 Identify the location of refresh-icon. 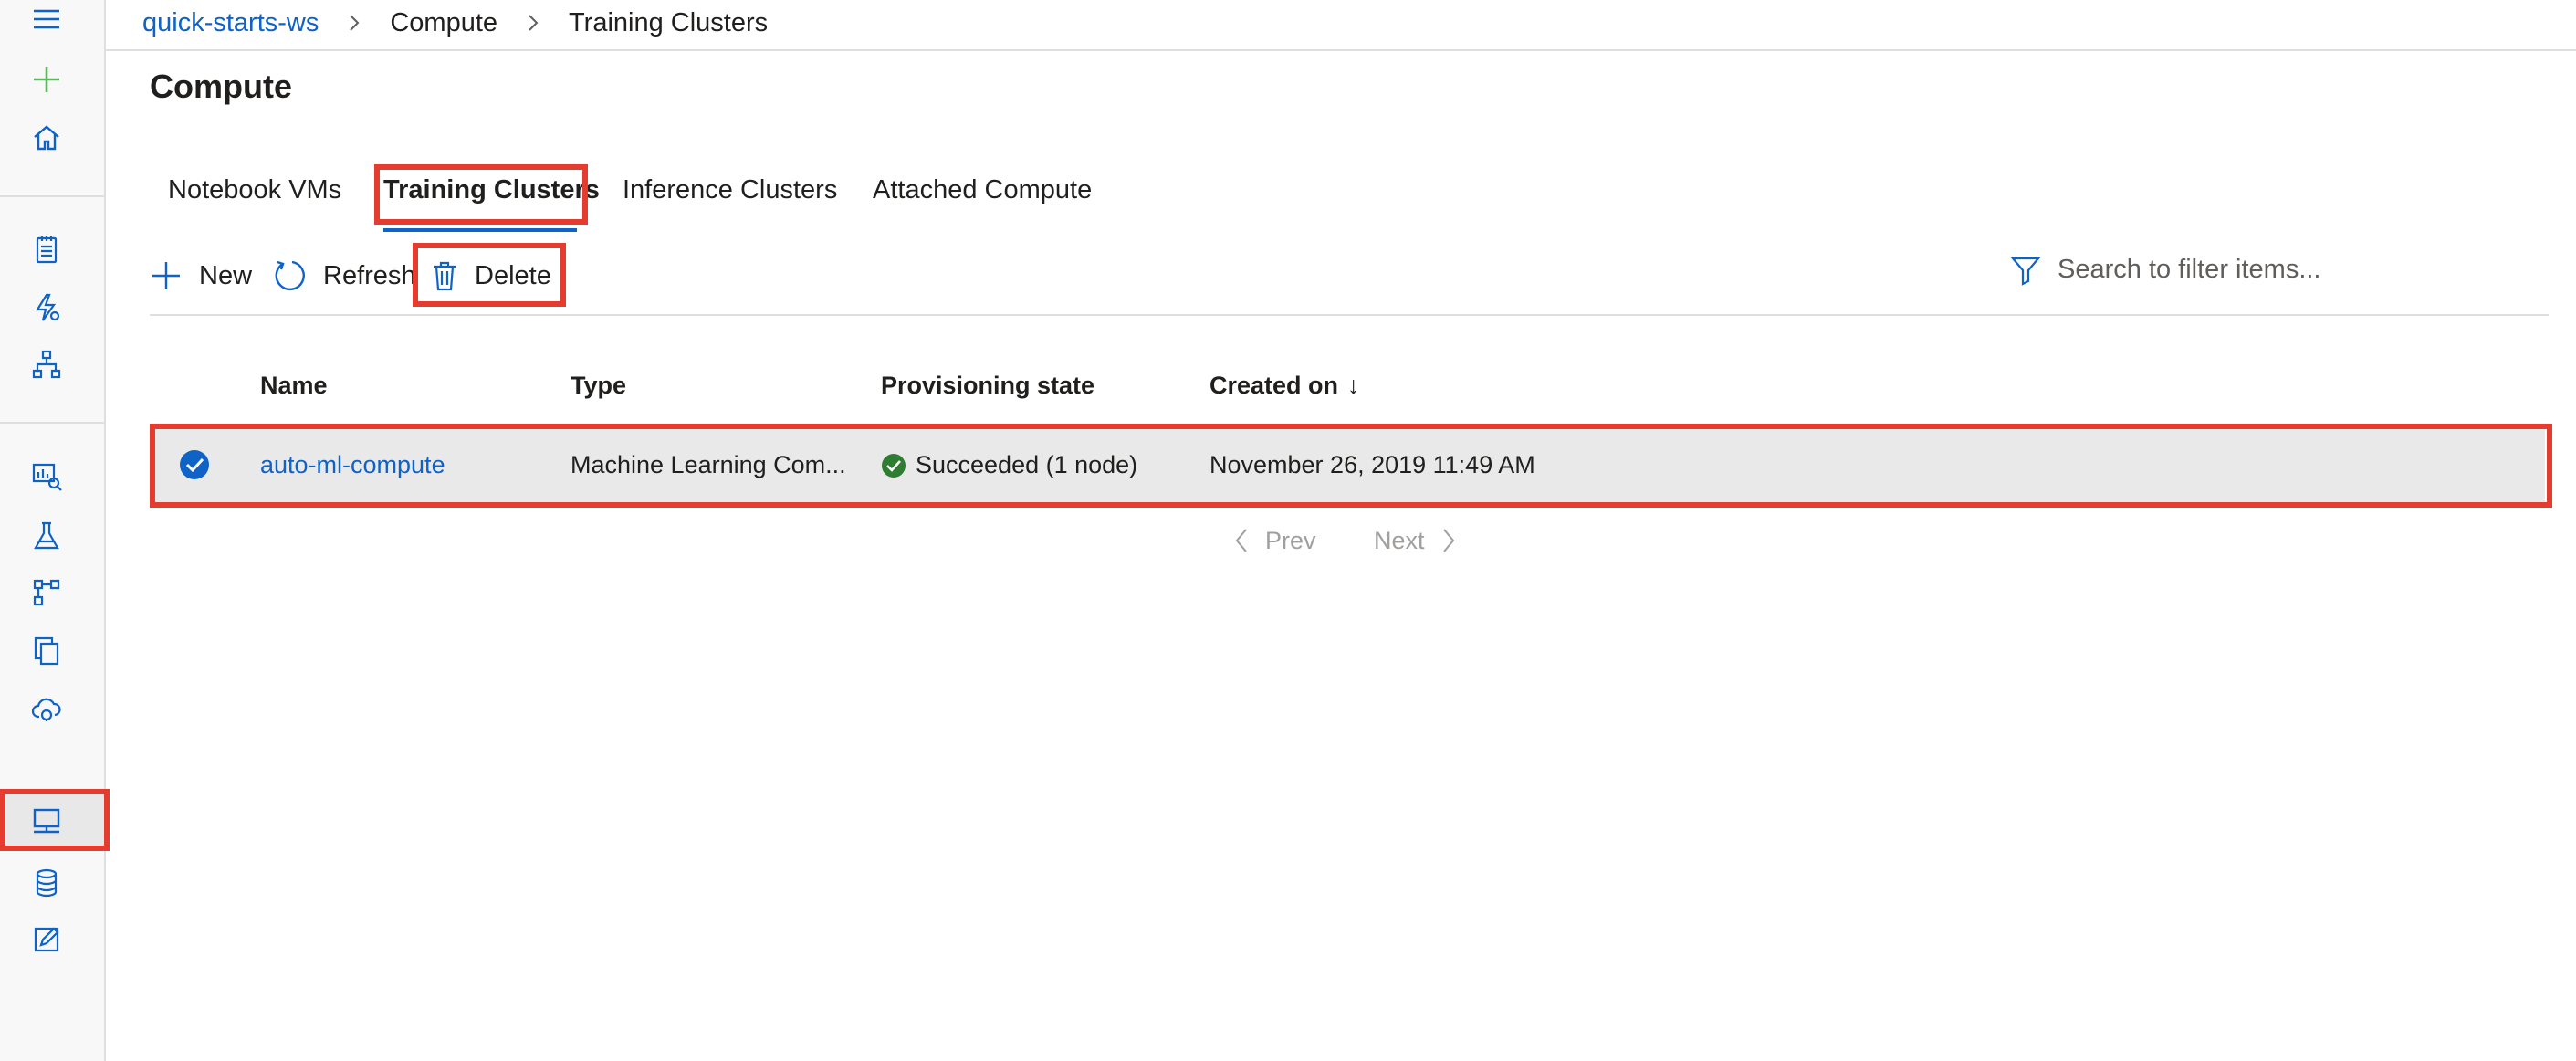
(290, 275).